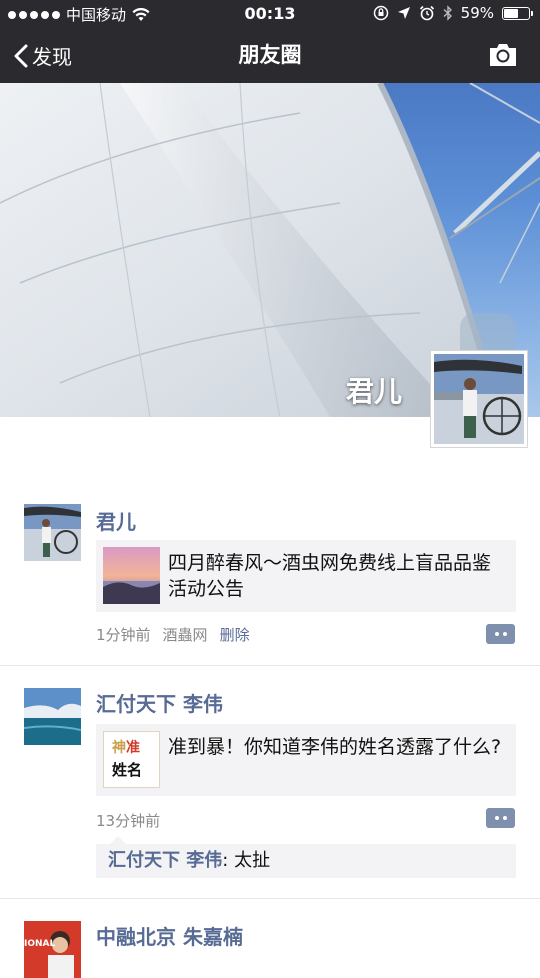 The image size is (540, 978). Describe the element at coordinates (21, 55) in the screenshot. I see `chevron-left-icon` at that location.